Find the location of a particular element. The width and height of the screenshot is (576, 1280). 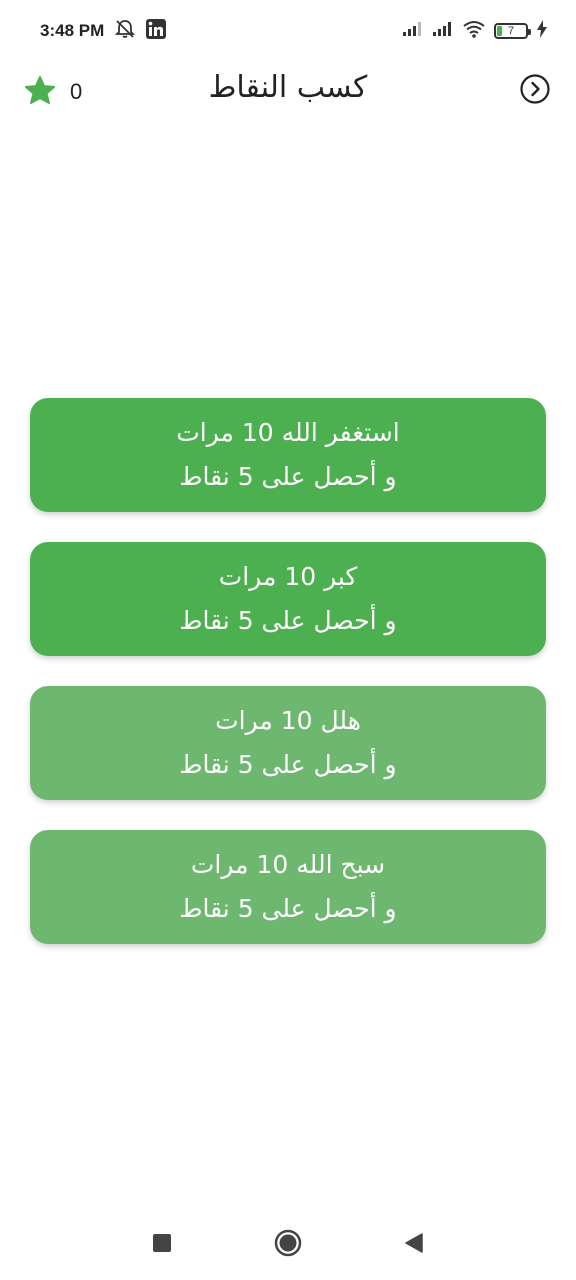

battery-fill is located at coordinates (499, 31).